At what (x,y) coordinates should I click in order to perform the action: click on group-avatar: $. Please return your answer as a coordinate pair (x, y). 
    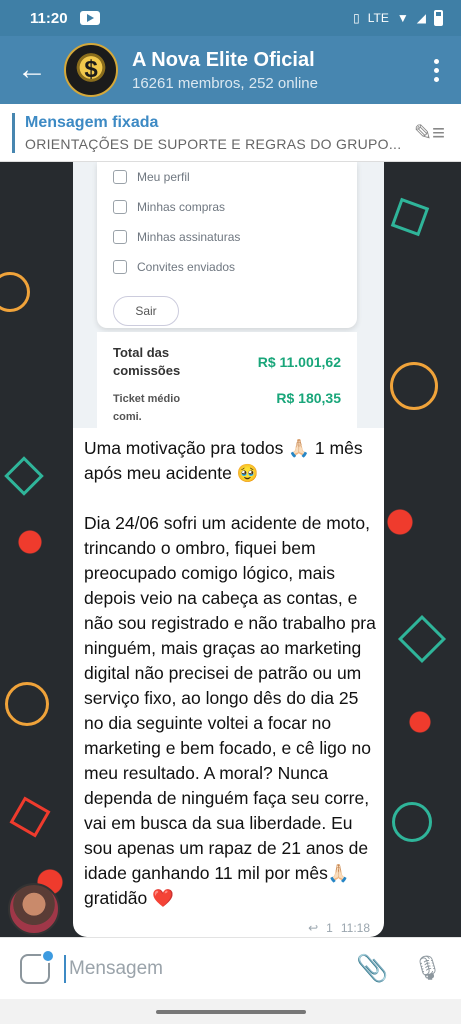
    Looking at the image, I should click on (91, 70).